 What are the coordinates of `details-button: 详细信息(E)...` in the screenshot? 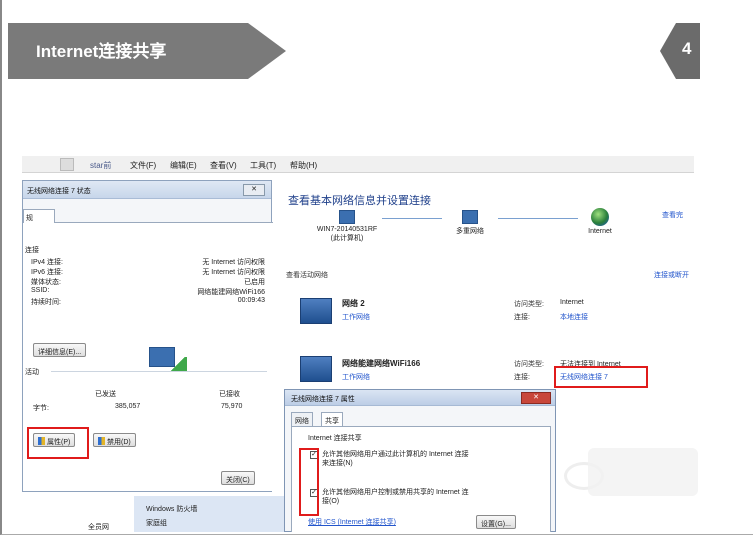 It's located at (60, 350).